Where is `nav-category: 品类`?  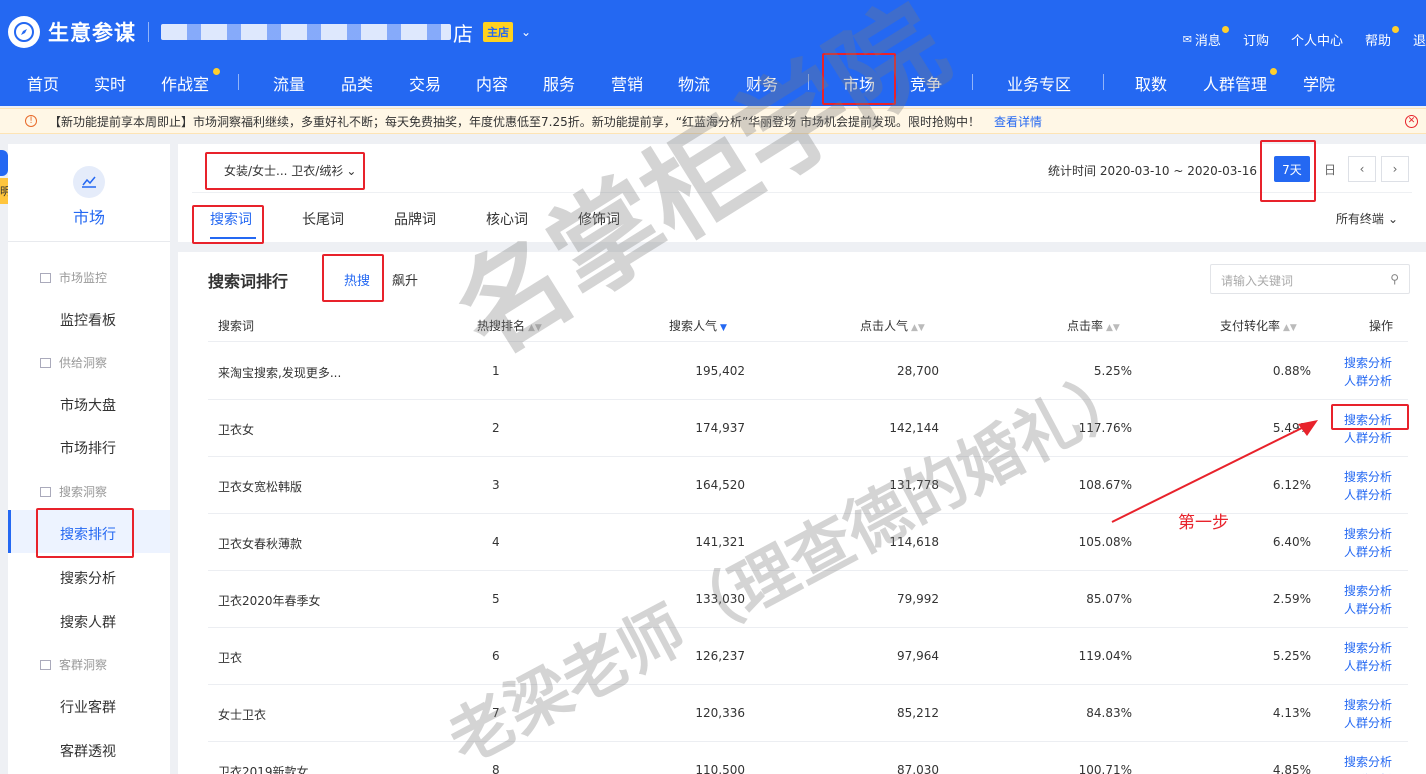 nav-category: 品类 is located at coordinates (357, 83).